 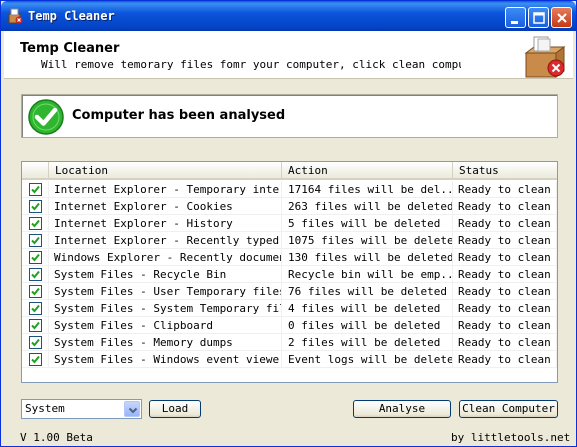 I want to click on chevron-down-icon, so click(x=133, y=410).